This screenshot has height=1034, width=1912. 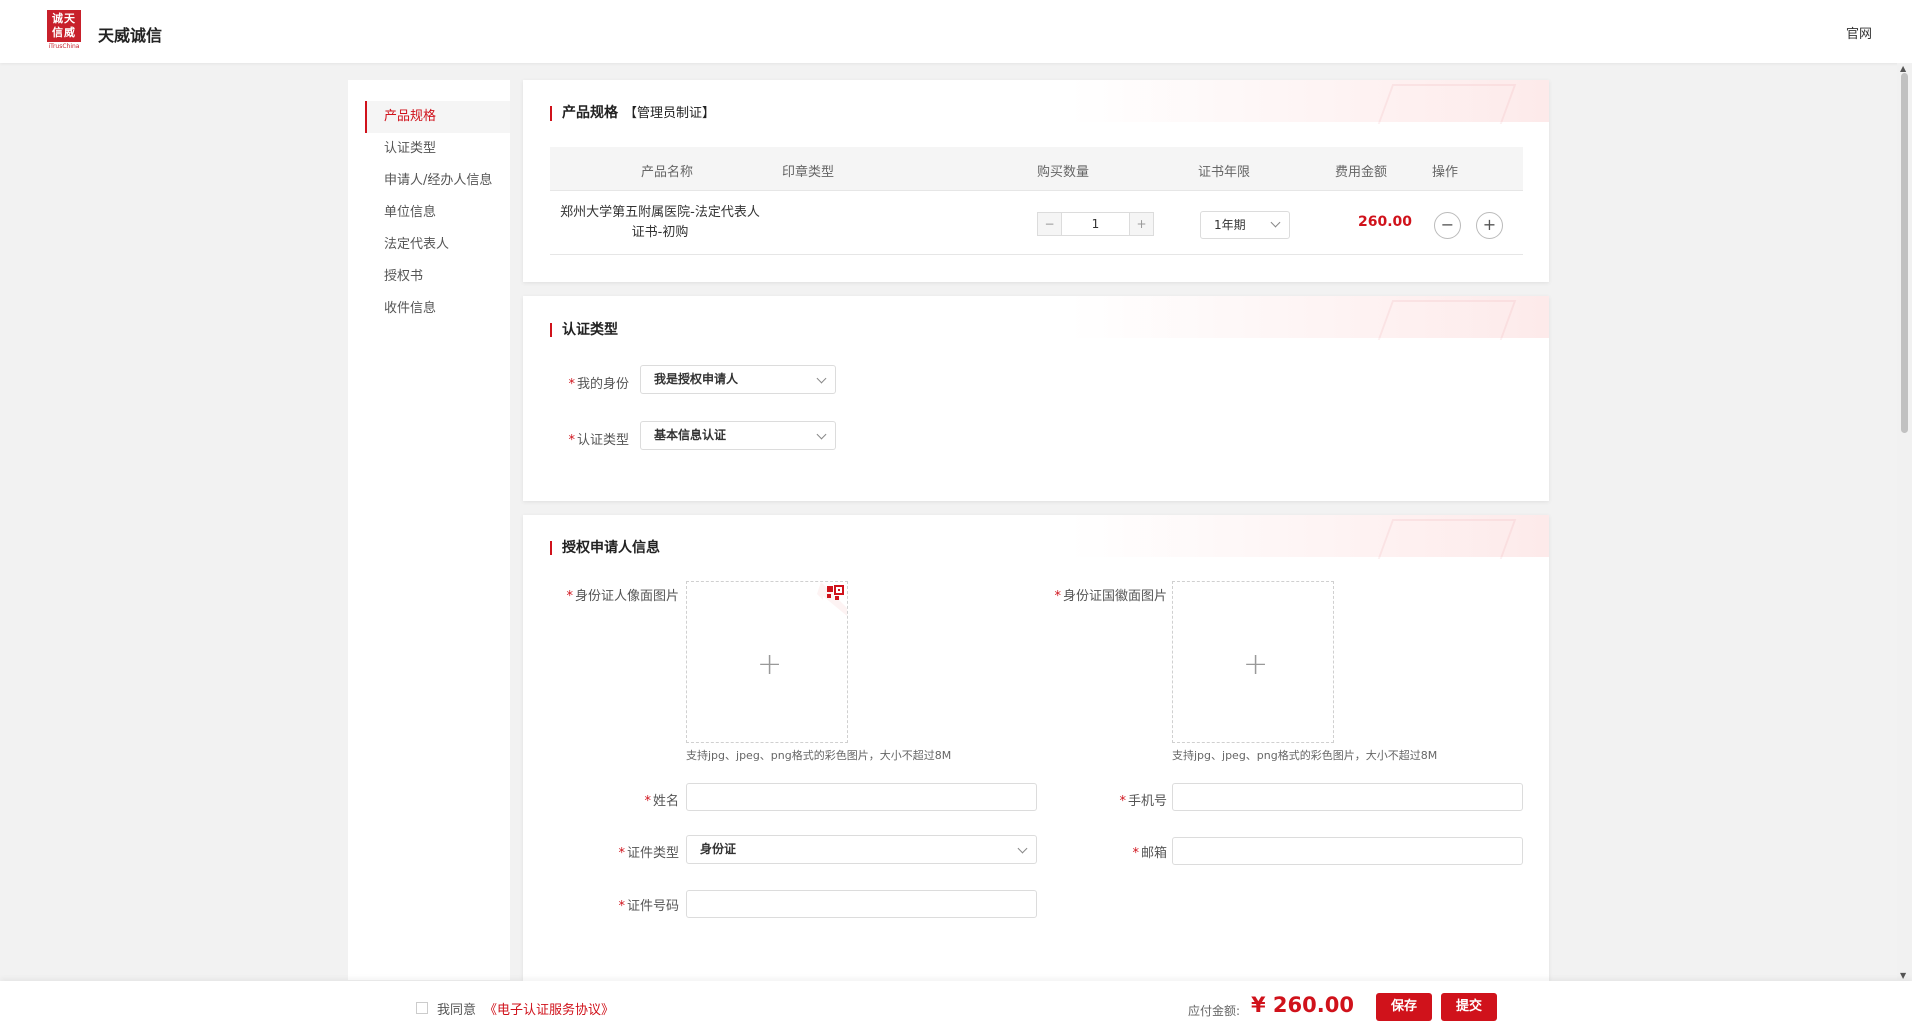 I want to click on auth-type-card: 认证类型 * 我的身份 我是授权申请人 * 认证类型 基本信息认证, so click(x=1036, y=398).